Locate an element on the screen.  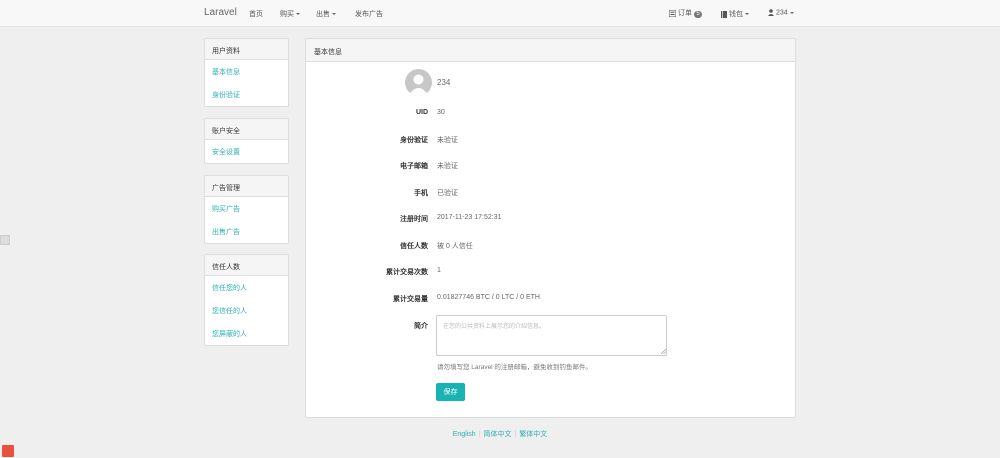
sidebar-item-trusts-you: 信任您的人 is located at coordinates (246, 287).